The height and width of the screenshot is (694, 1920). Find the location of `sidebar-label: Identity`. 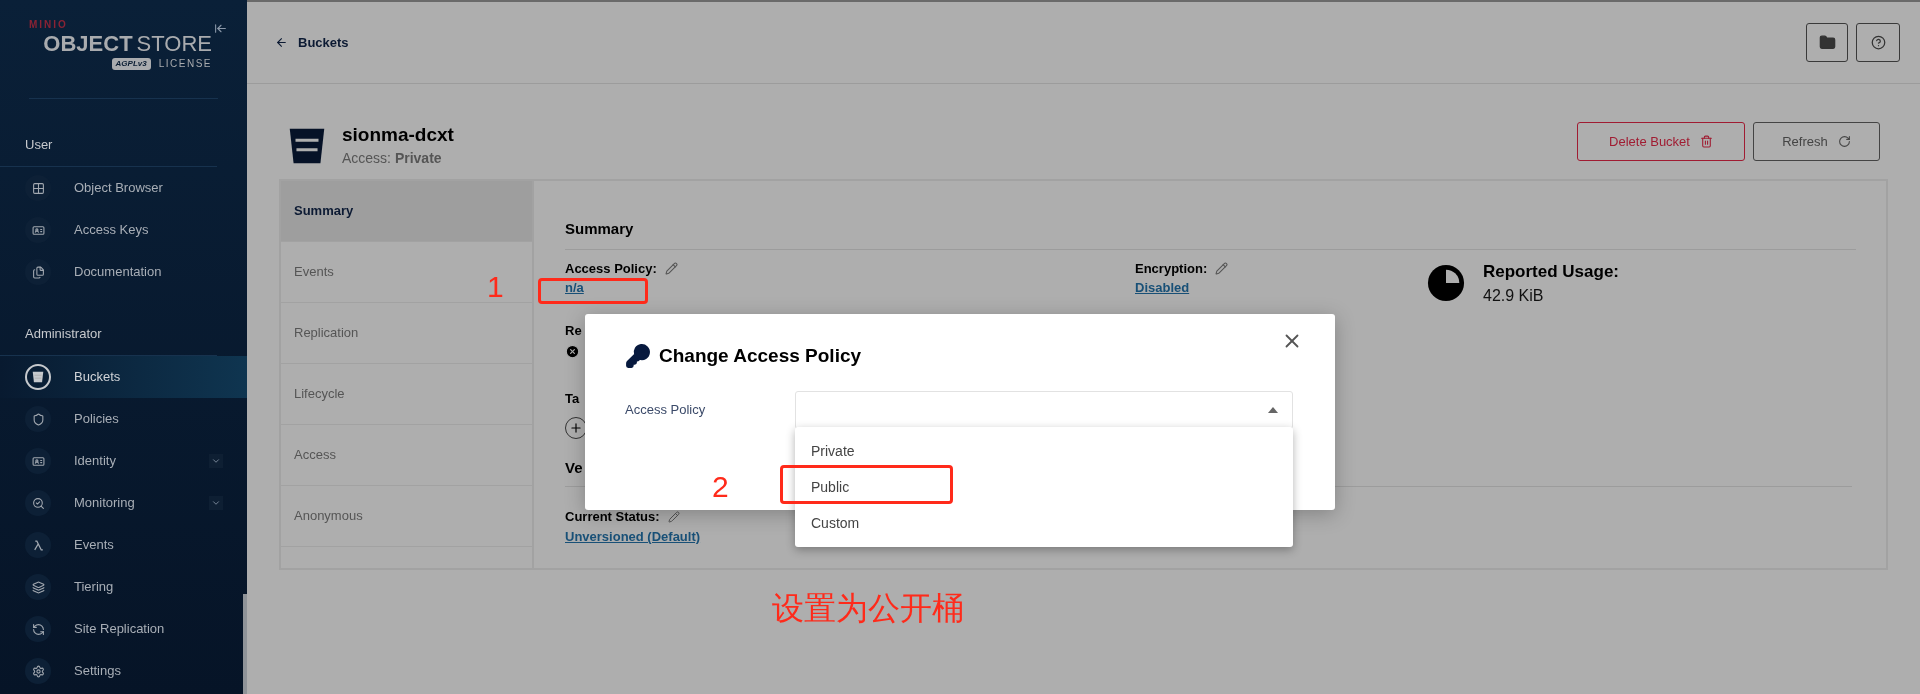

sidebar-label: Identity is located at coordinates (95, 461).